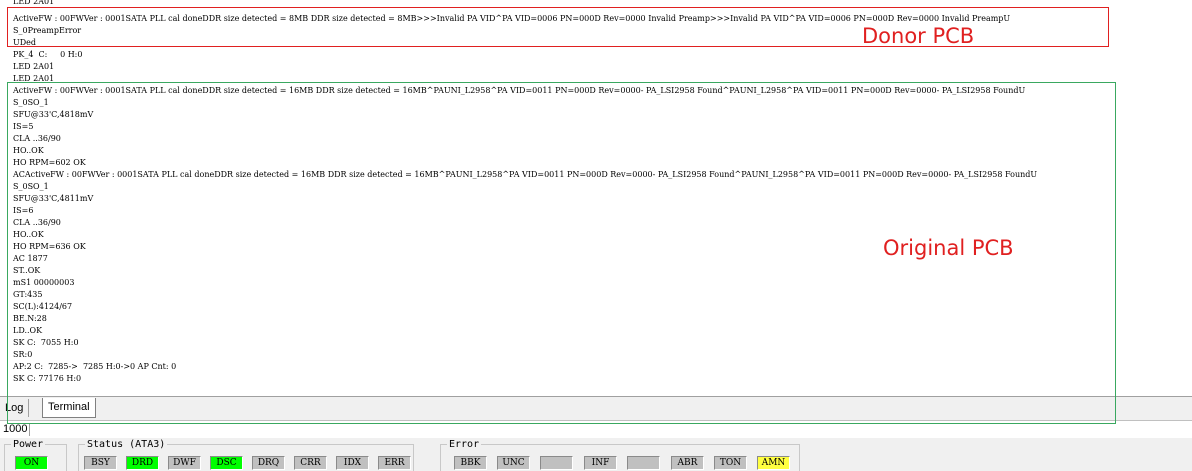 The image size is (1192, 471). Describe the element at coordinates (126, 444) in the screenshot. I see `status-group-title: Status (ATA3)` at that location.